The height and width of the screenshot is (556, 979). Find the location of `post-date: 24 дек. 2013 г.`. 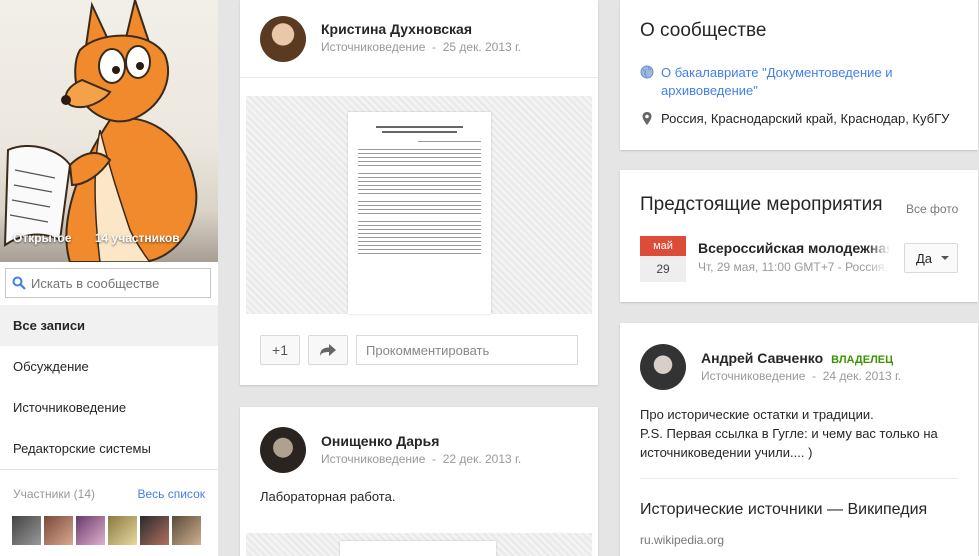

post-date: 24 дек. 2013 г. is located at coordinates (862, 376).